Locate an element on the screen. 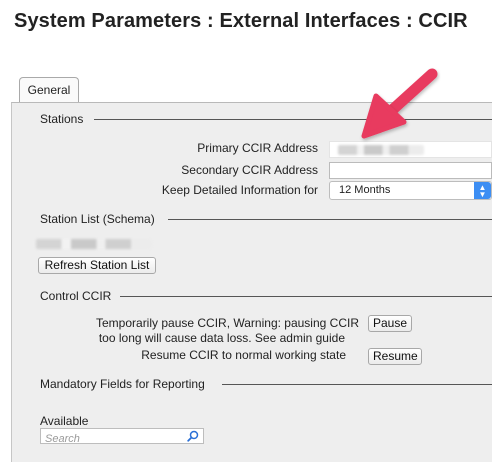  pause-button: Pause is located at coordinates (390, 323).